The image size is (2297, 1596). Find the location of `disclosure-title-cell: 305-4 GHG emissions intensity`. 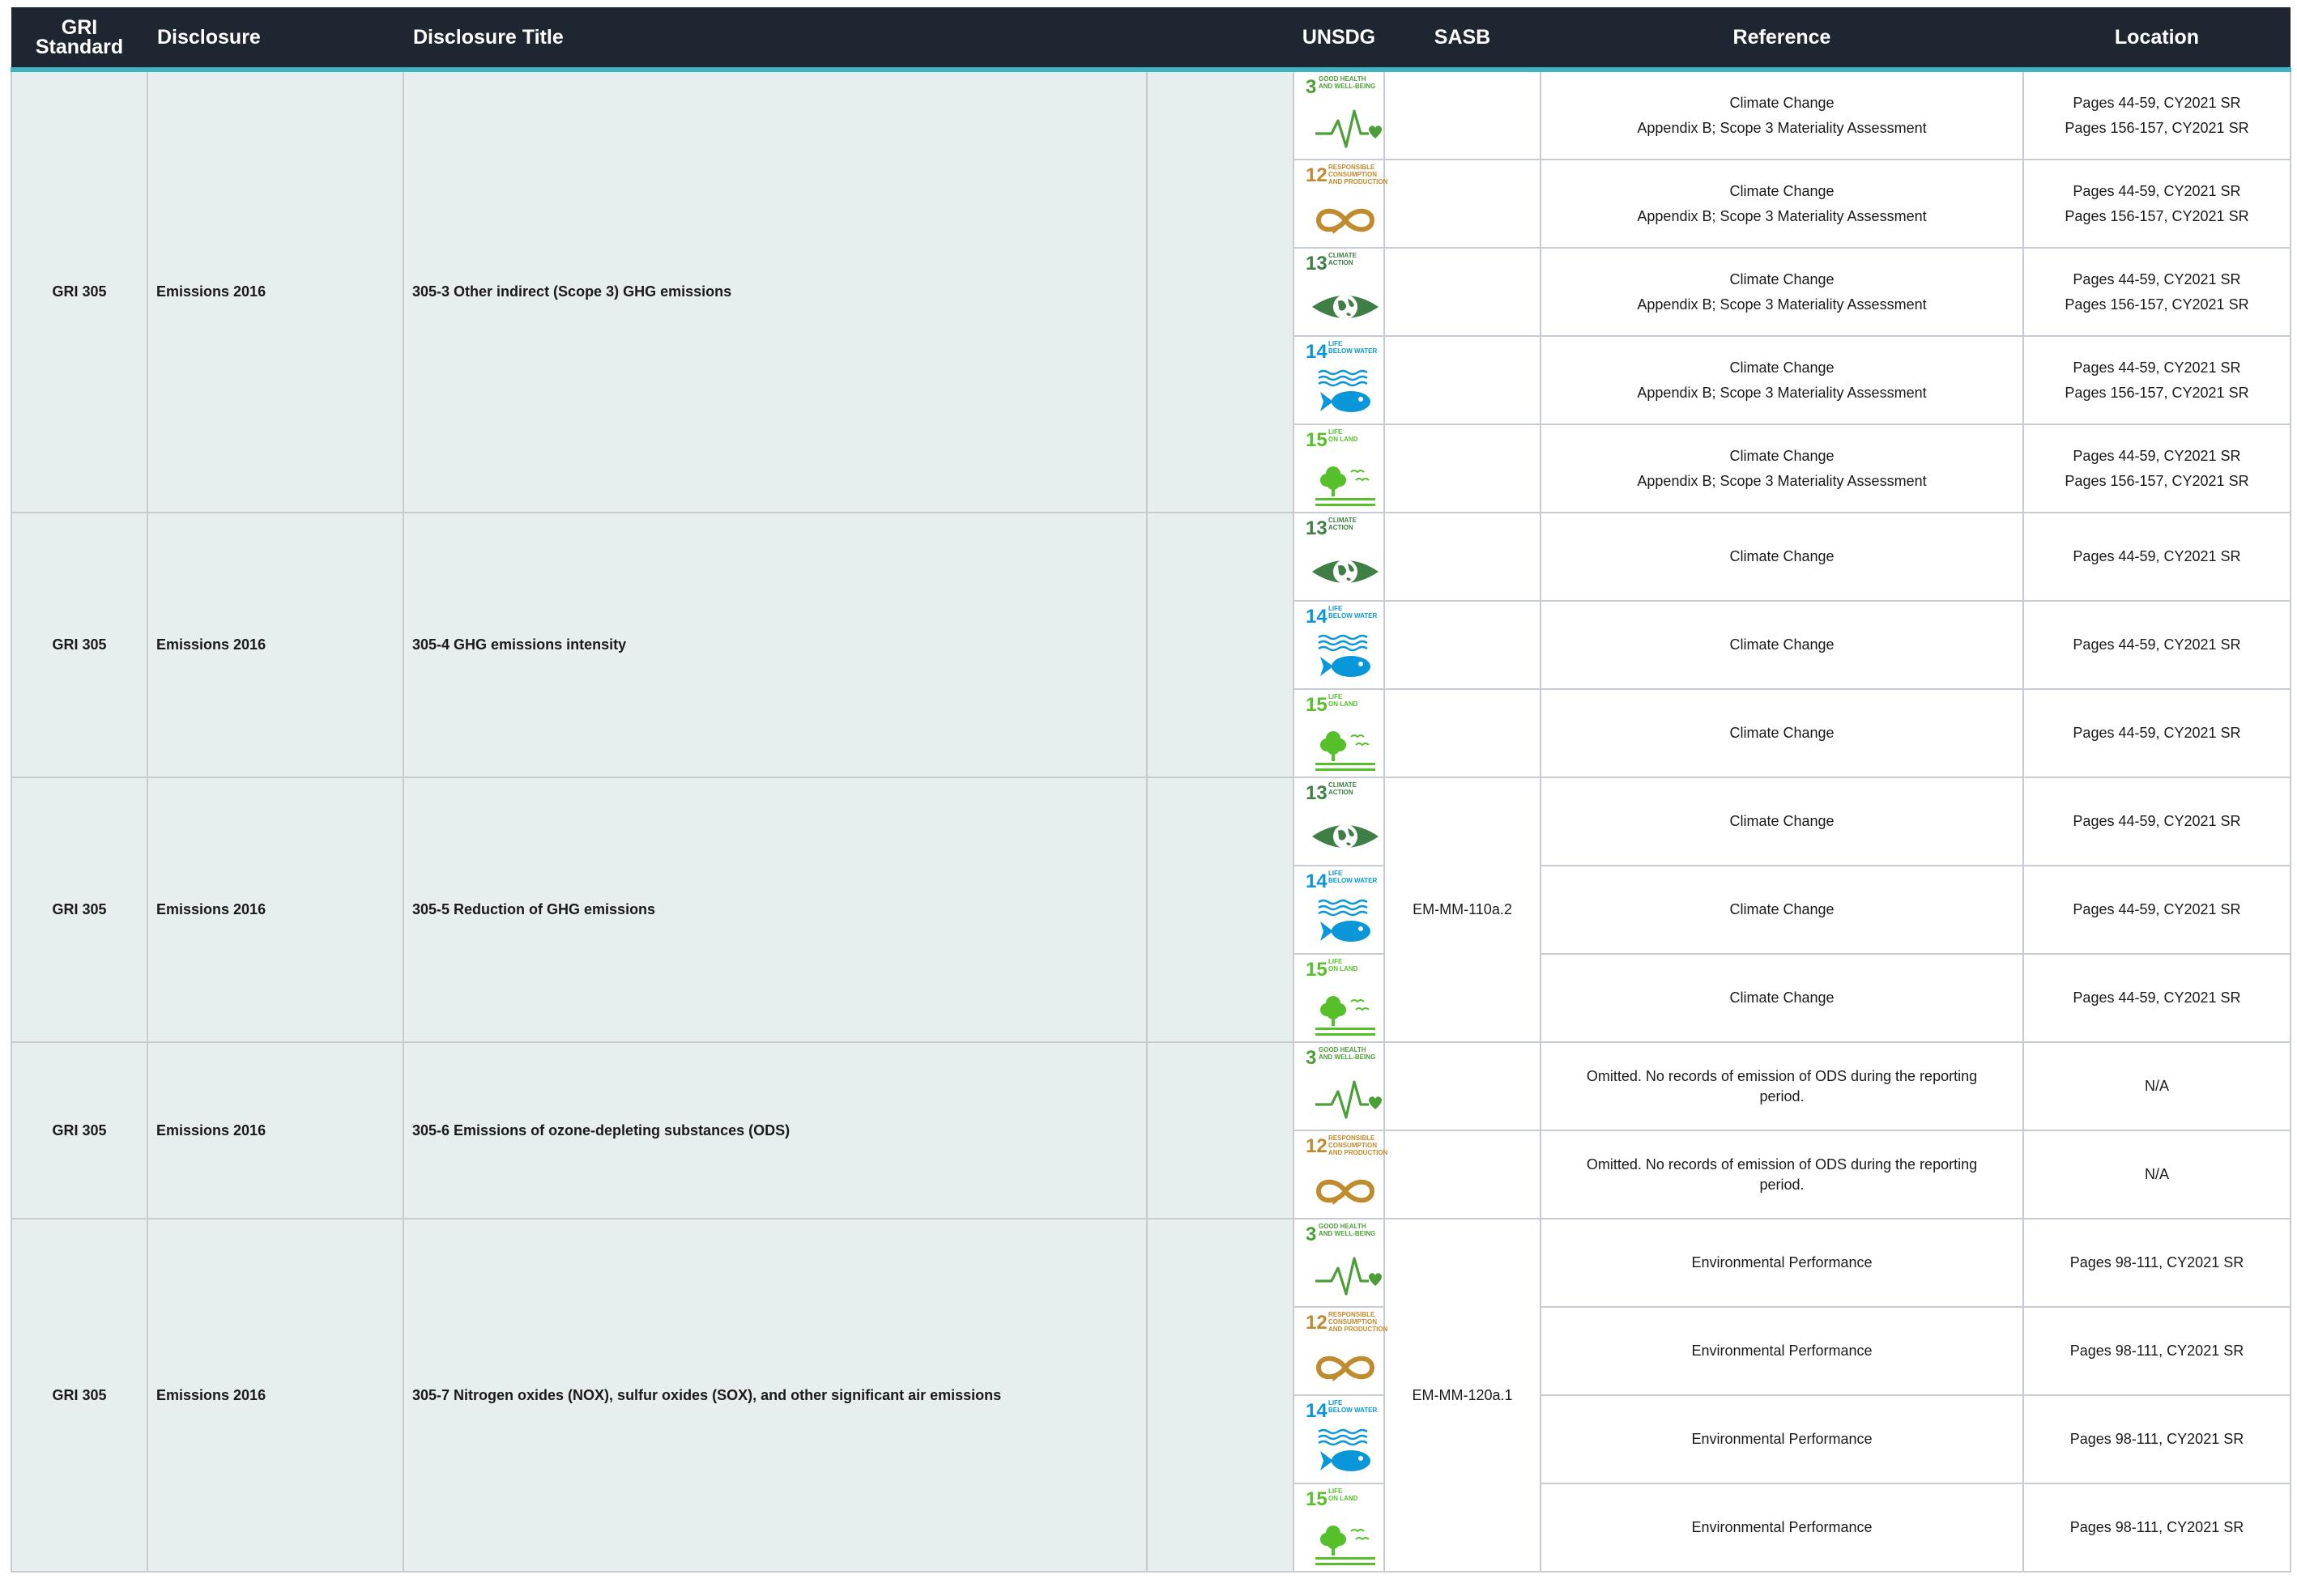

disclosure-title-cell: 305-4 GHG emissions intensity is located at coordinates (775, 645).